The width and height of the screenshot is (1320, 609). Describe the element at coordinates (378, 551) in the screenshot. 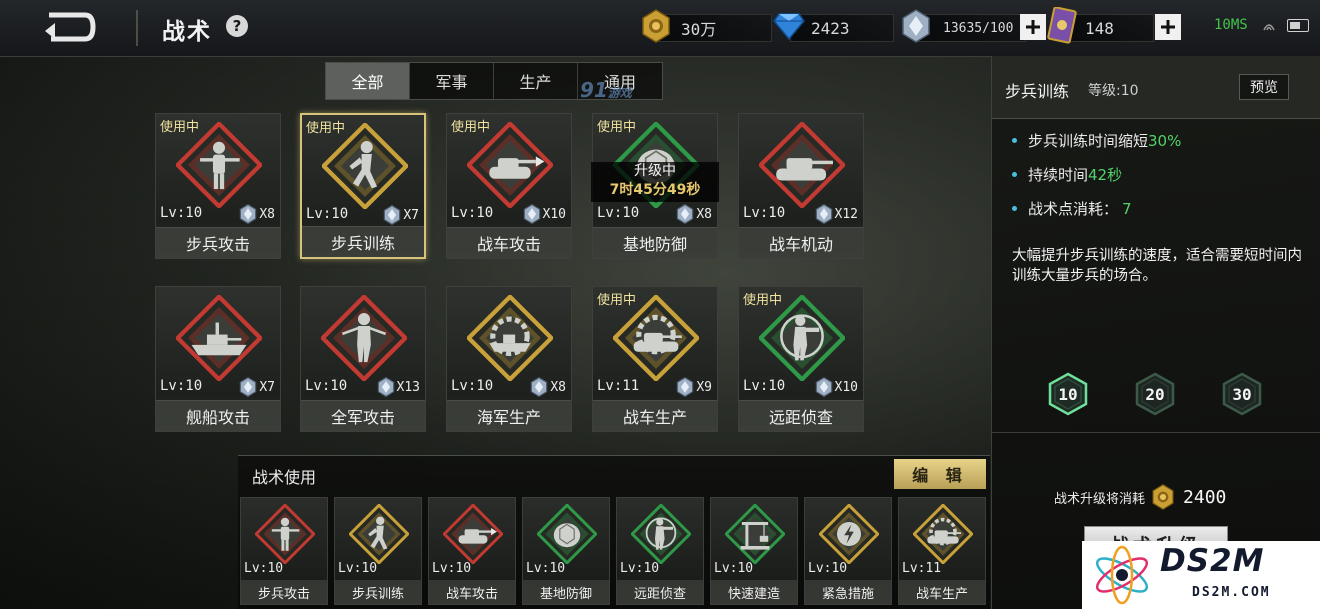

I see `usage-slot: Lv:10 步兵训练` at that location.